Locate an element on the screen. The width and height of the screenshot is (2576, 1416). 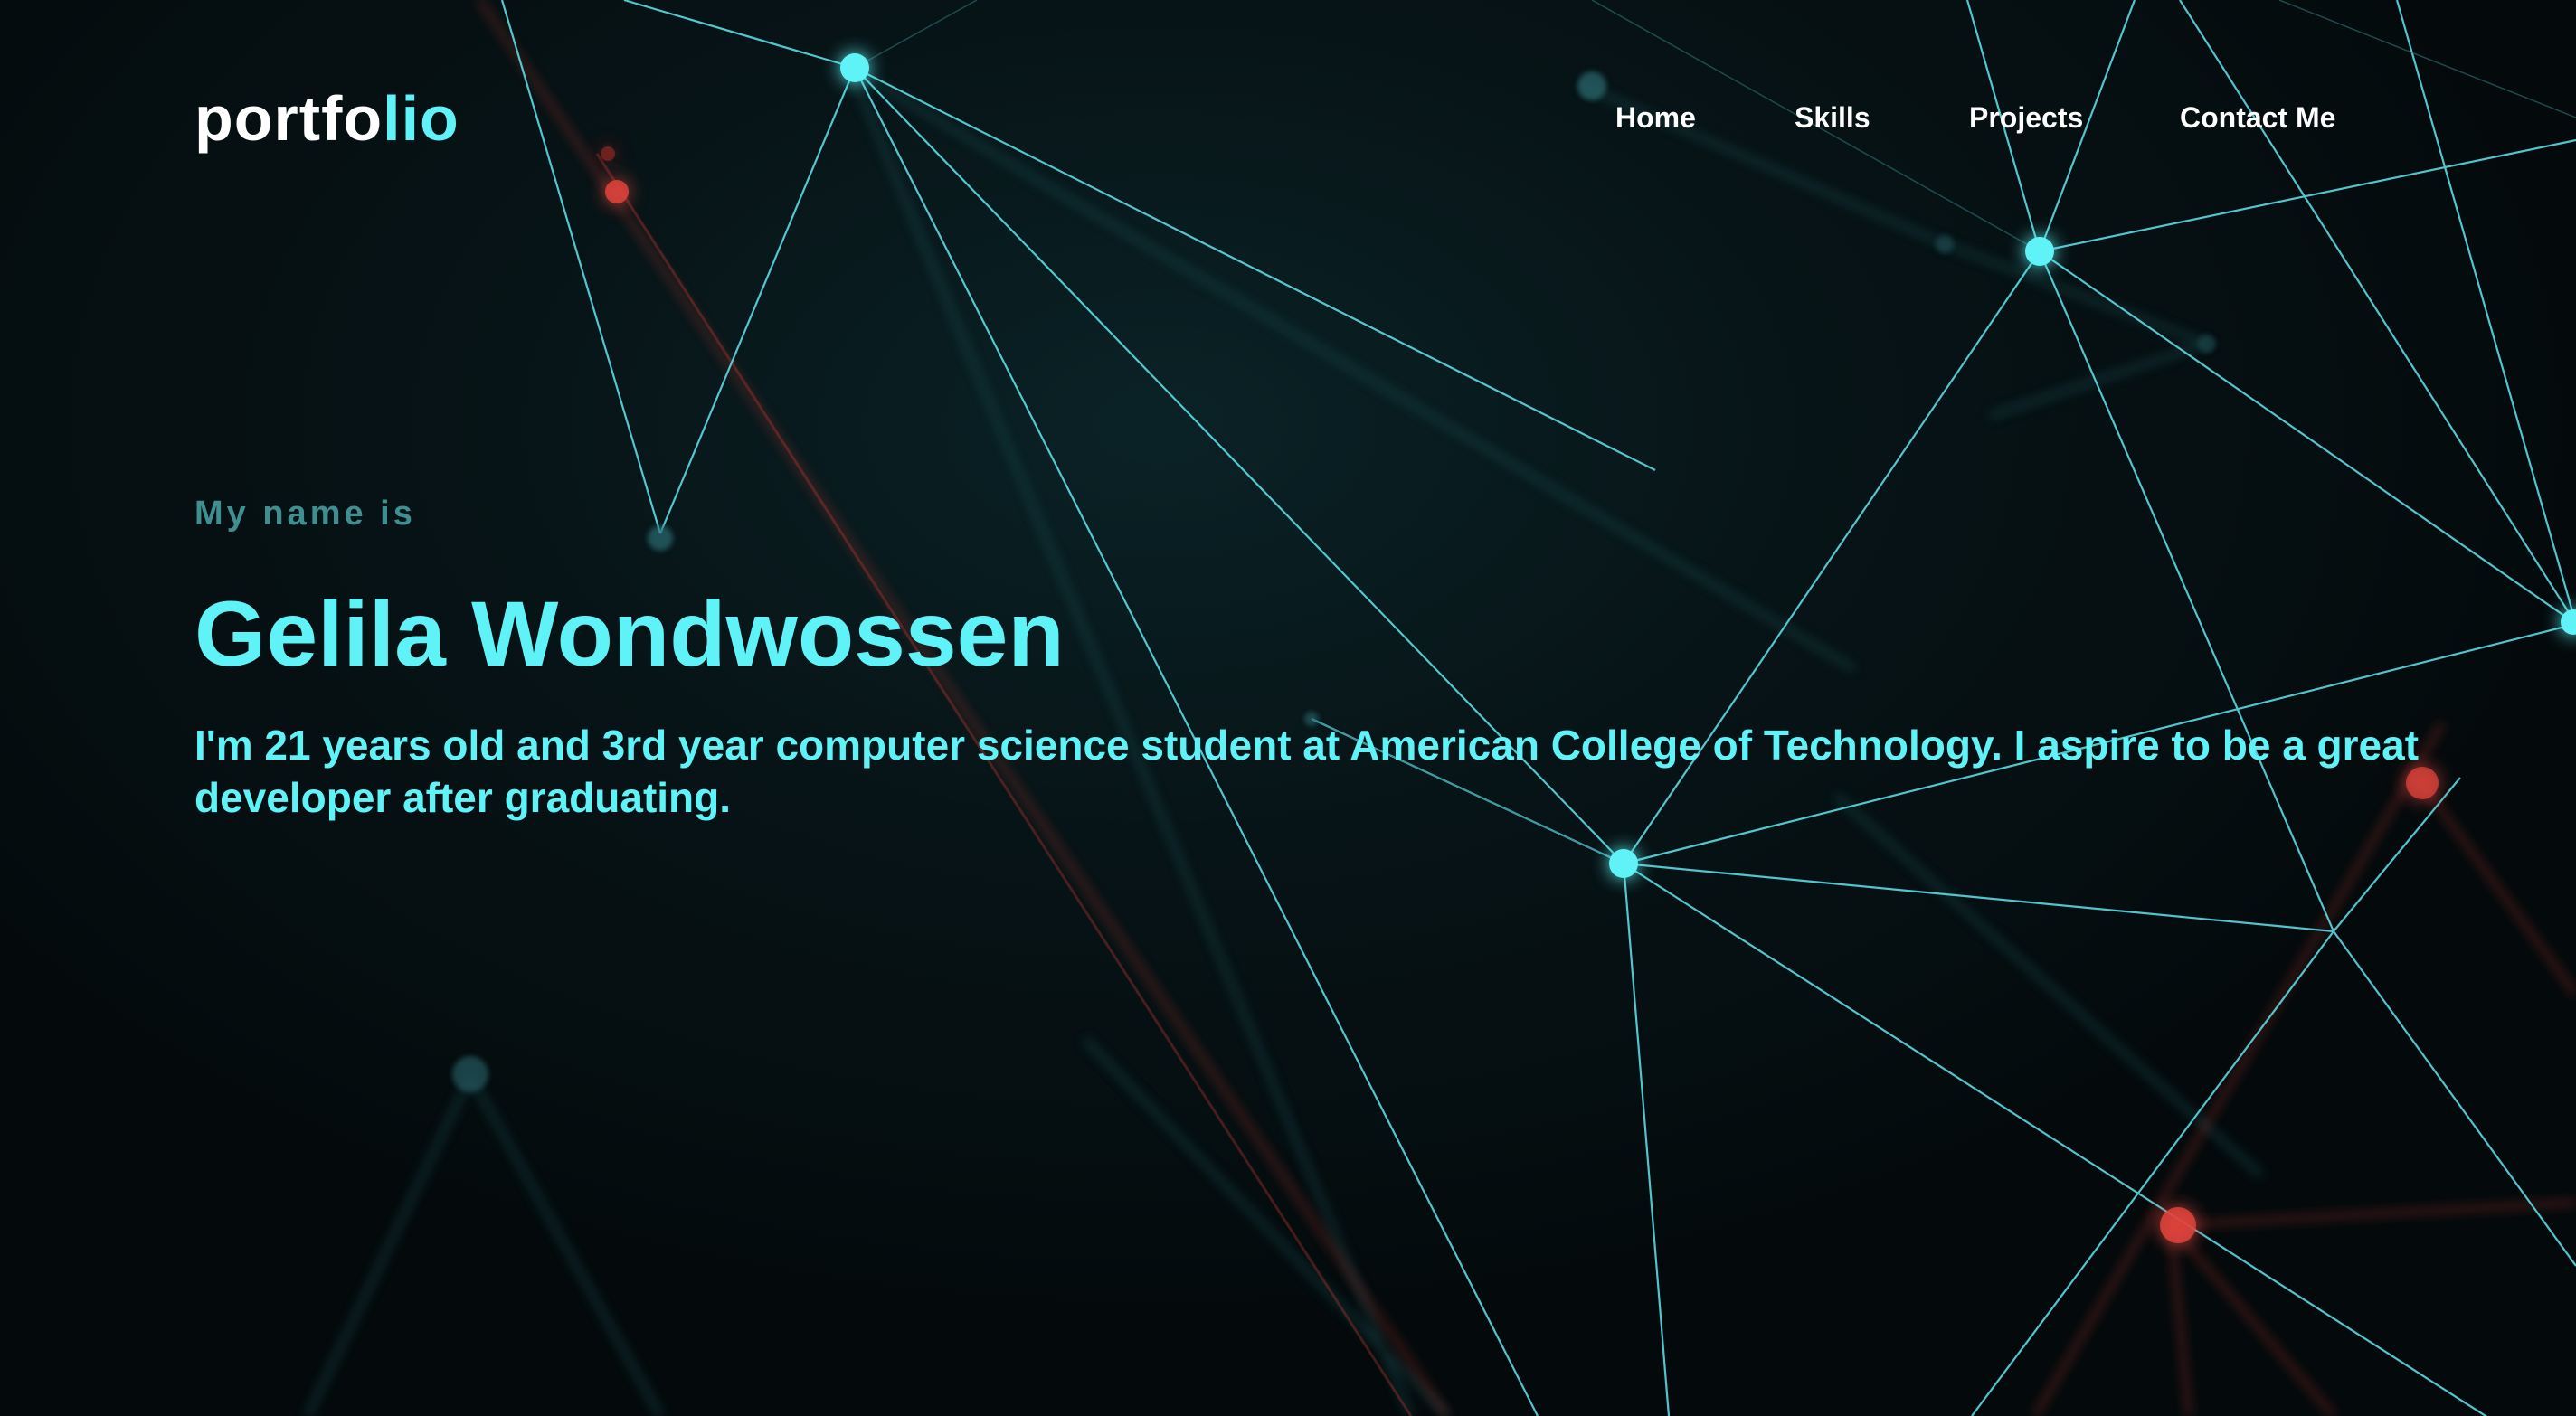
intro-text: My name is is located at coordinates (305, 514).